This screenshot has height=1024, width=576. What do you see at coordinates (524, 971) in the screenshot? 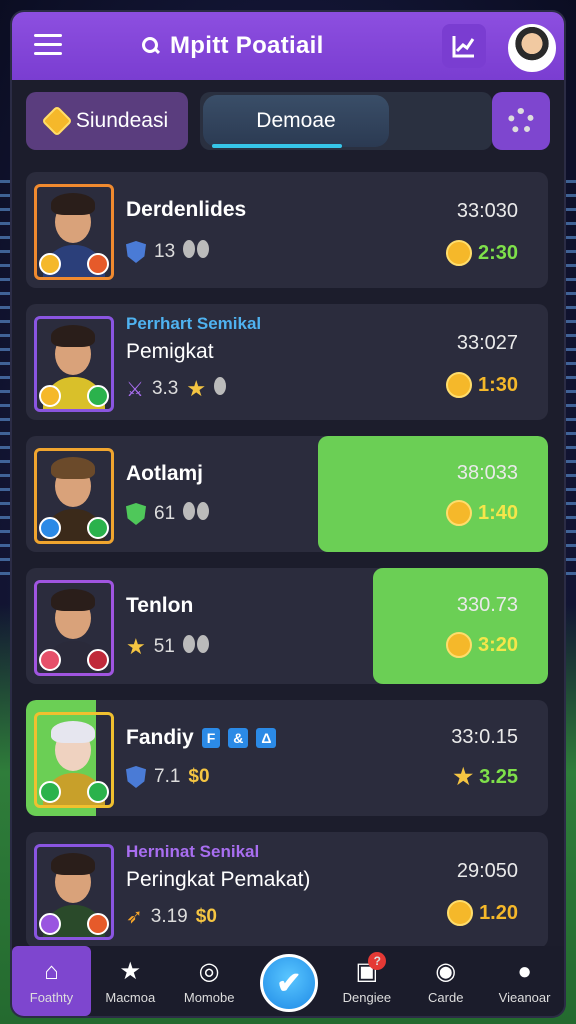
I see `user-icon: ●` at bounding box center [524, 971].